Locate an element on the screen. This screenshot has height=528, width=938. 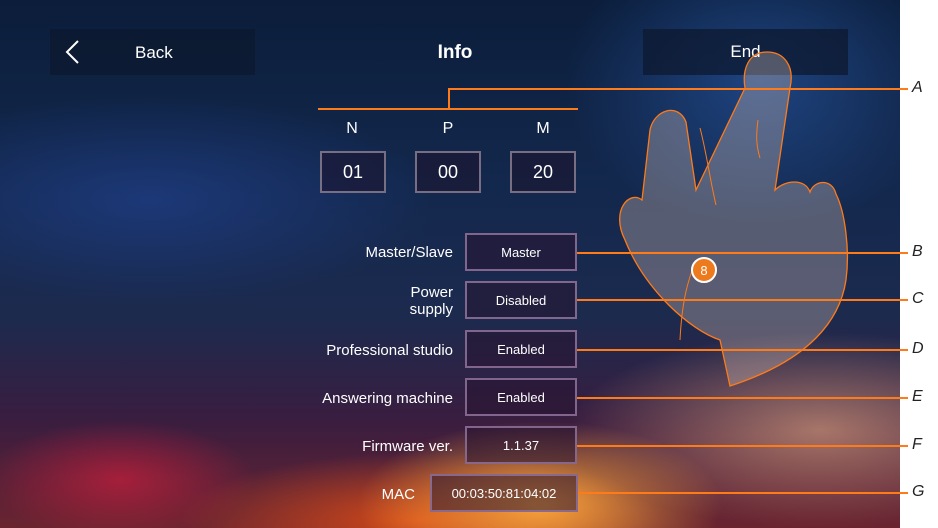
field-p: 00 is located at coordinates (448, 172).